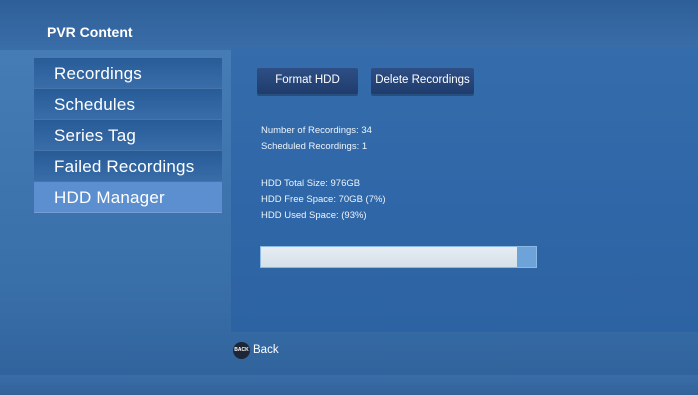 This screenshot has width=698, height=395. I want to click on hdd-free-space: HDD Free Space: 70GB (7%), so click(323, 199).